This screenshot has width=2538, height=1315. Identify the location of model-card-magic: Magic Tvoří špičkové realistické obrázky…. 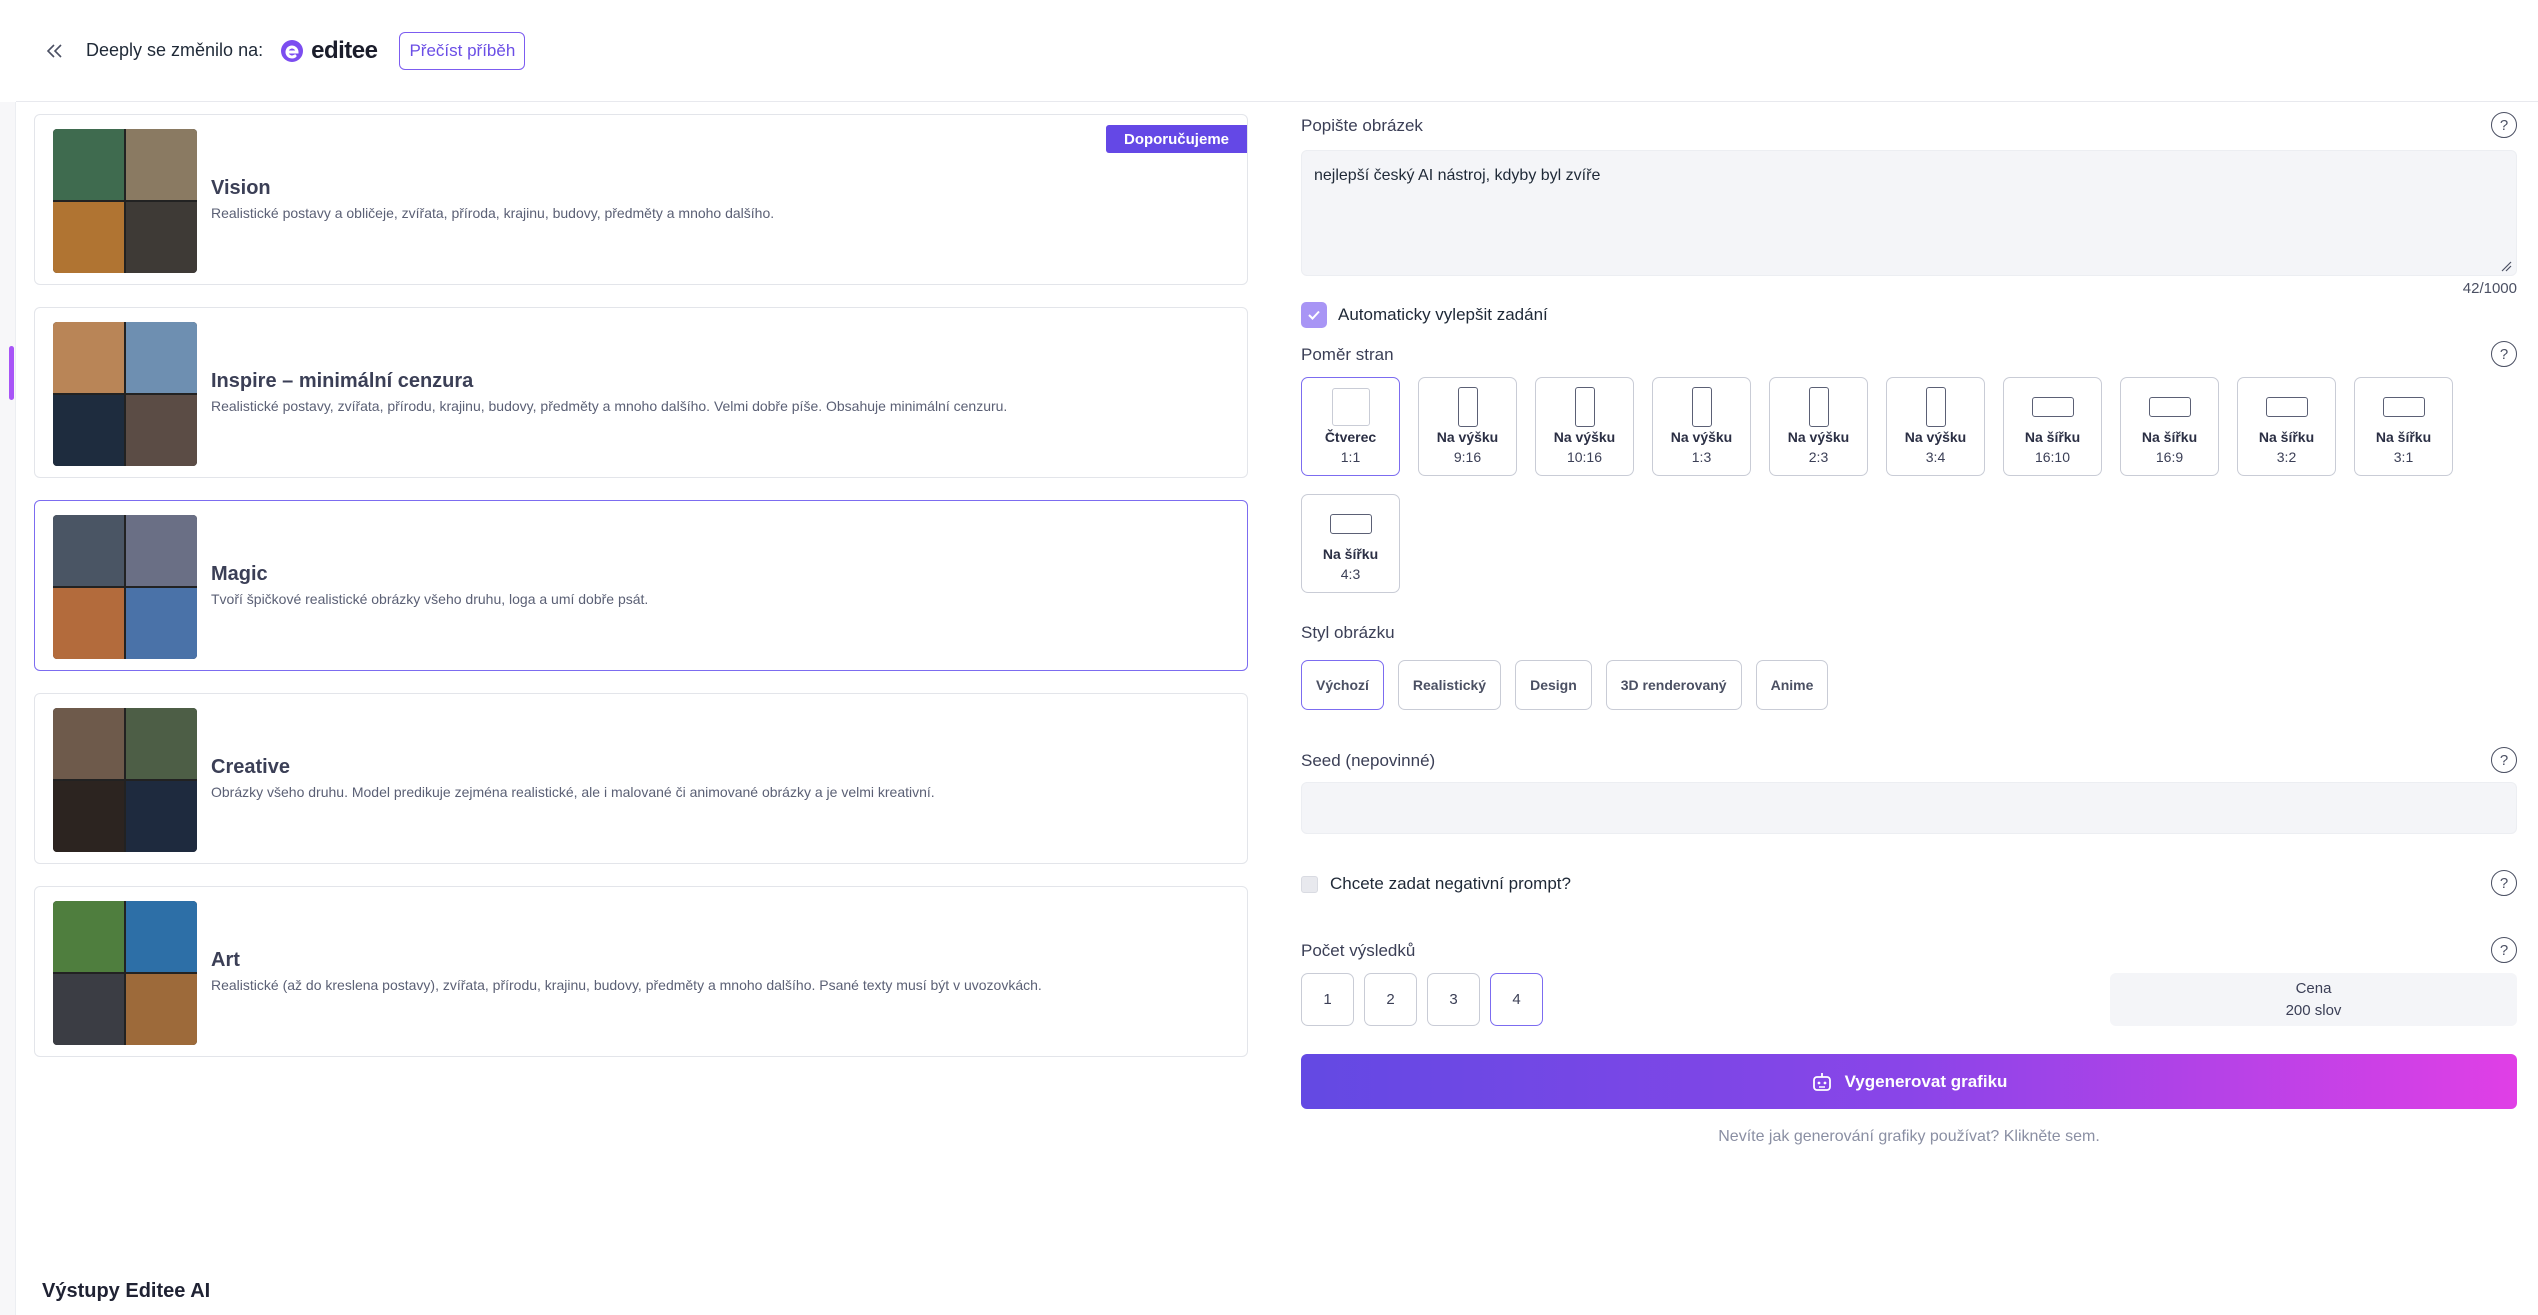
(641, 585).